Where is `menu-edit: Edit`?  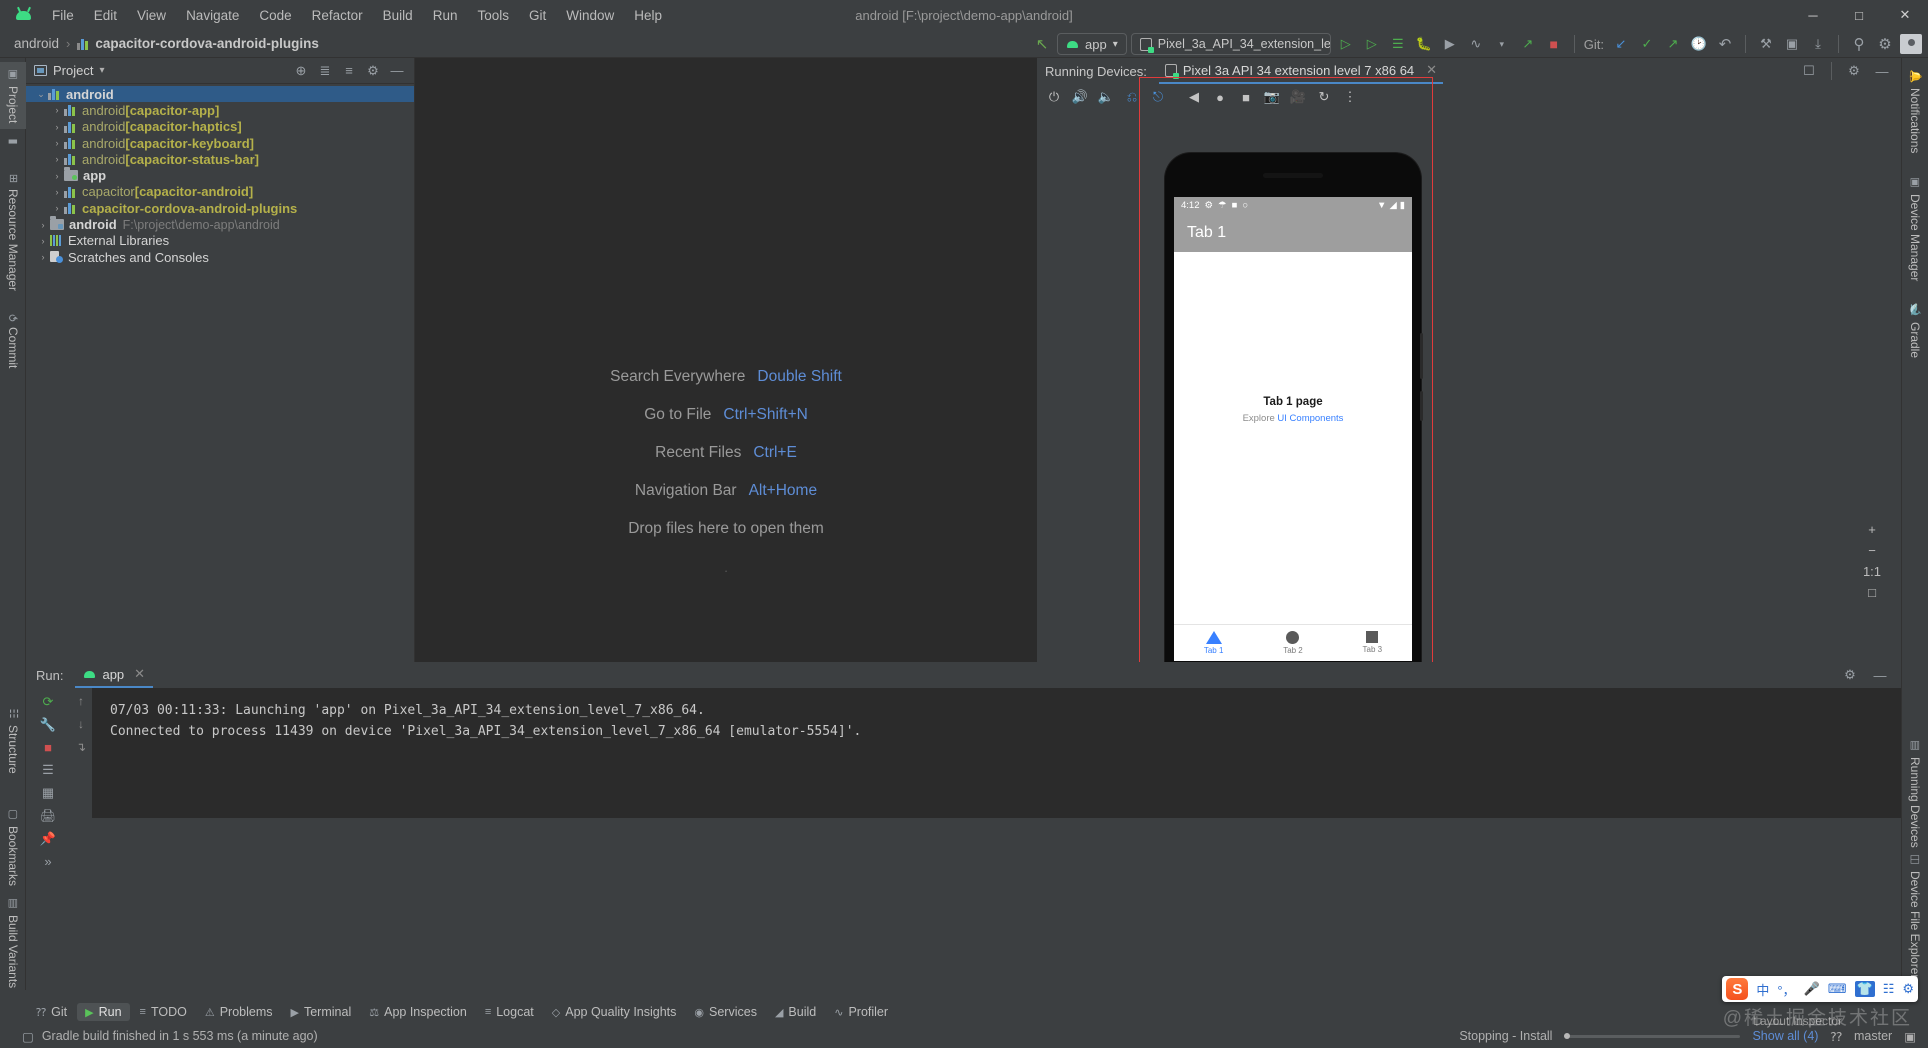
menu-edit: Edit is located at coordinates (105, 15).